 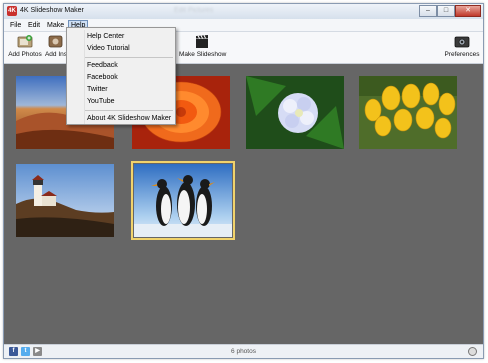 I want to click on penguins-photo, so click(x=183, y=200).